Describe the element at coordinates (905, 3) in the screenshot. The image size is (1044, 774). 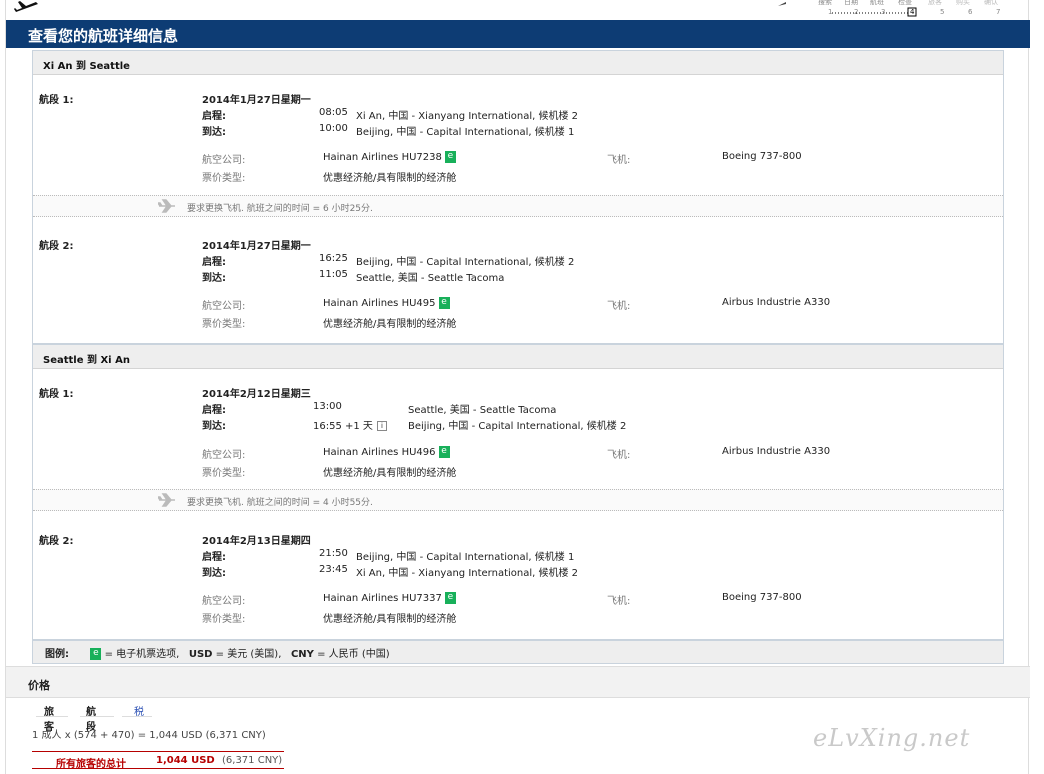
I see `step-label-4: 检查` at that location.